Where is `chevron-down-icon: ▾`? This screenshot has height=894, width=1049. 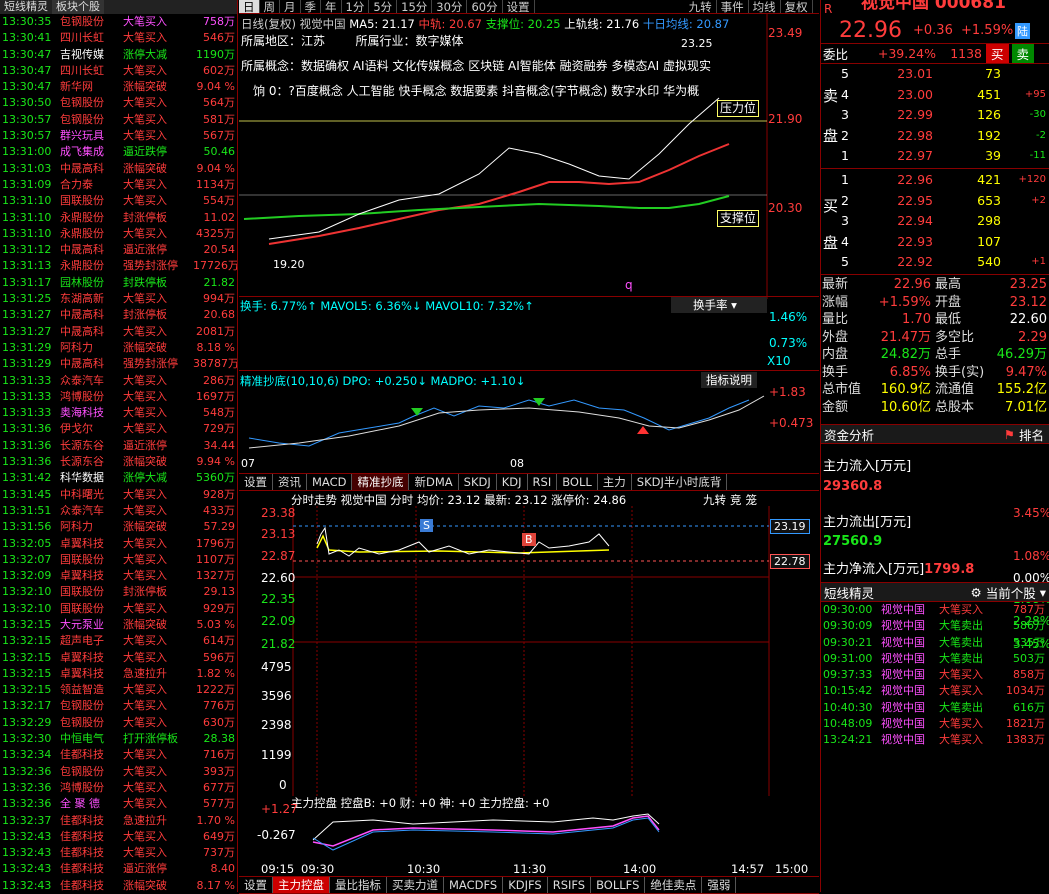 chevron-down-icon: ▾ is located at coordinates (1044, 592).